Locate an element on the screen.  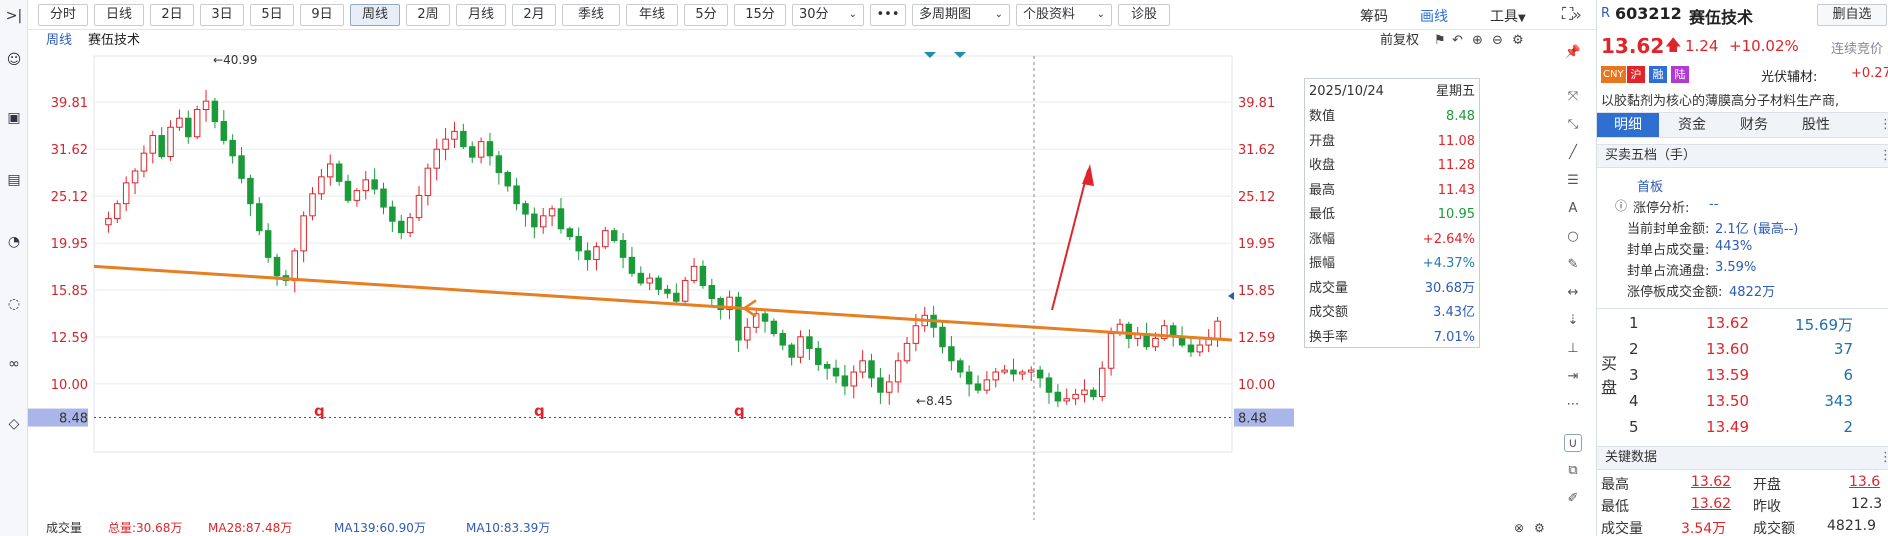
draw-button: 画线 is located at coordinates (1434, 16).